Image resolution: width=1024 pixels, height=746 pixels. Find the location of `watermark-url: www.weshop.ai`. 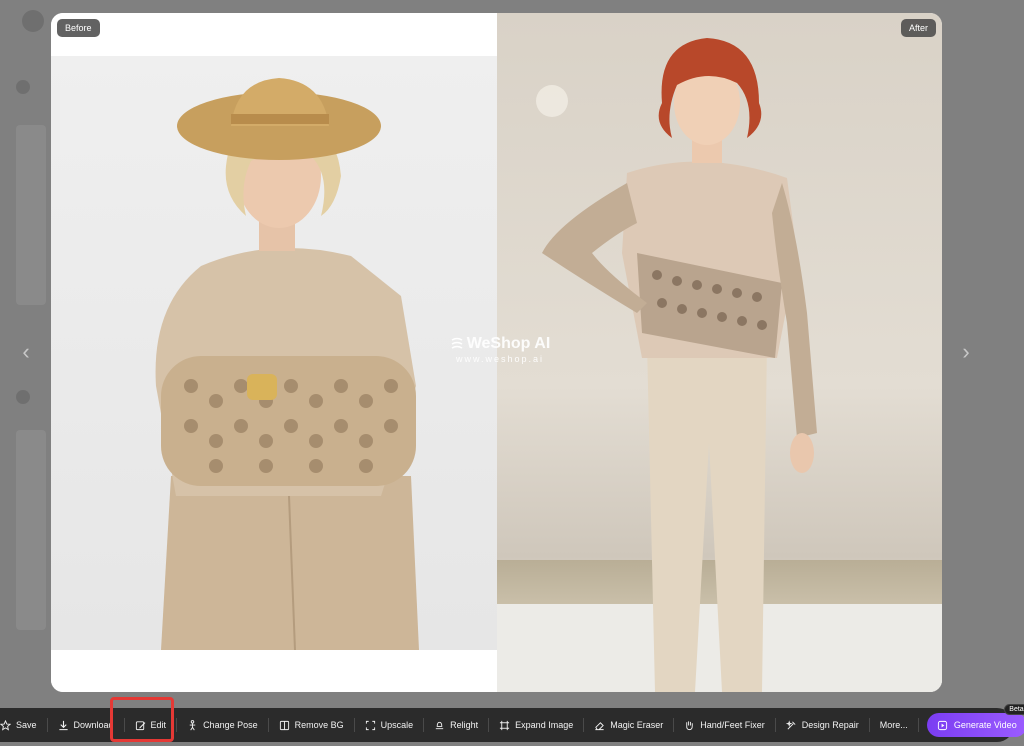

watermark-url: www.weshop.ai is located at coordinates (500, 359).